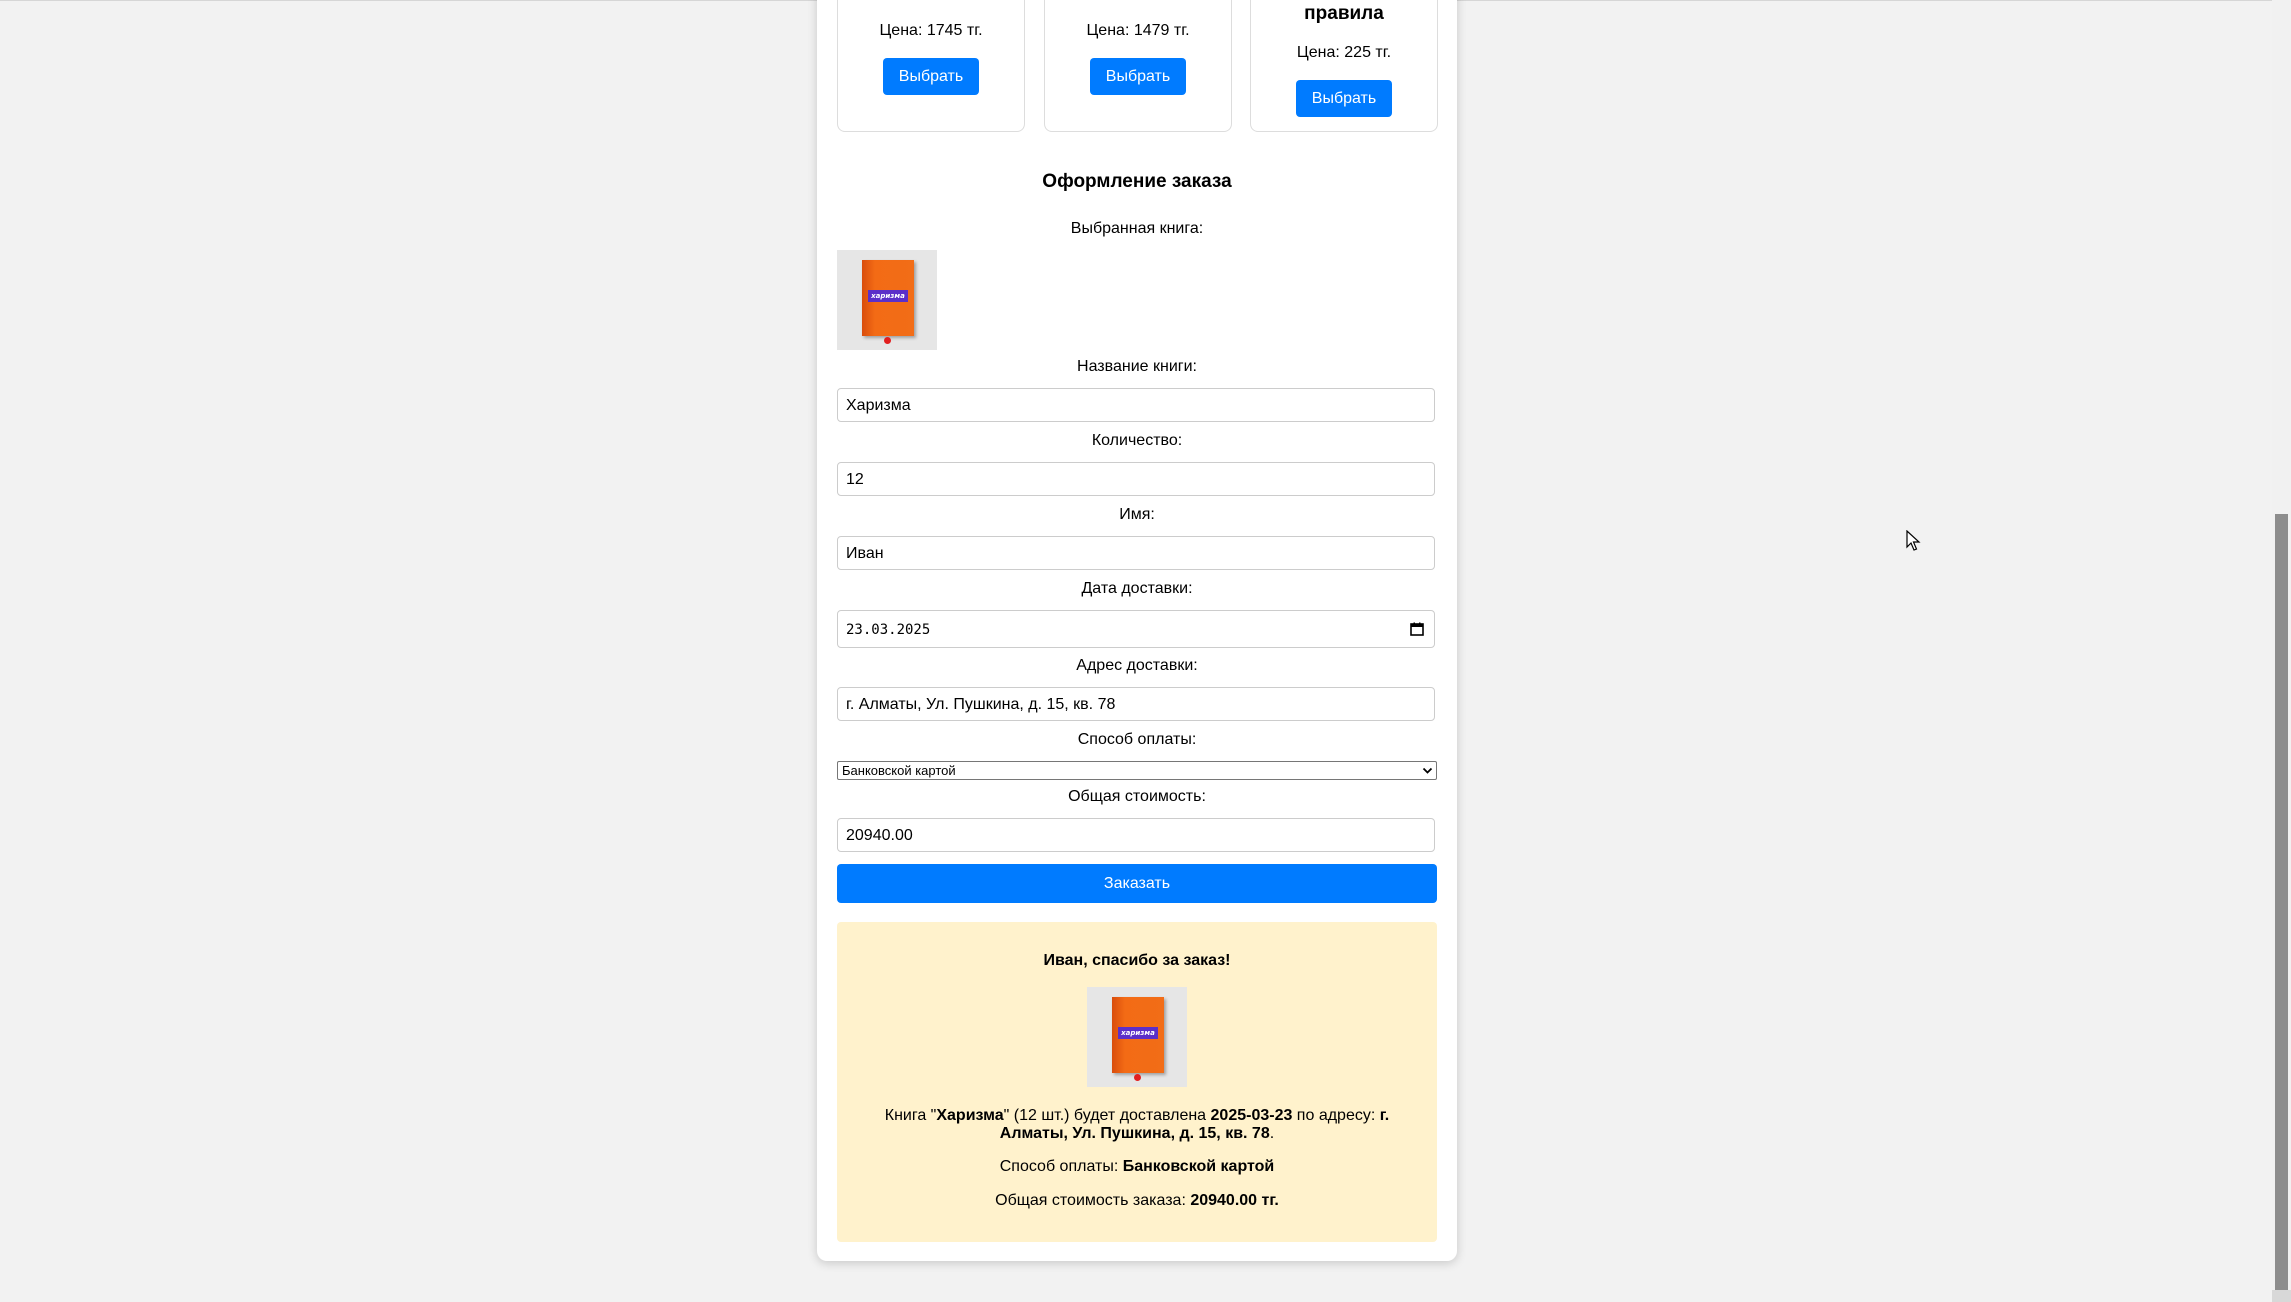  I want to click on confirmation-total: 20940.00 тг., so click(1234, 1200).